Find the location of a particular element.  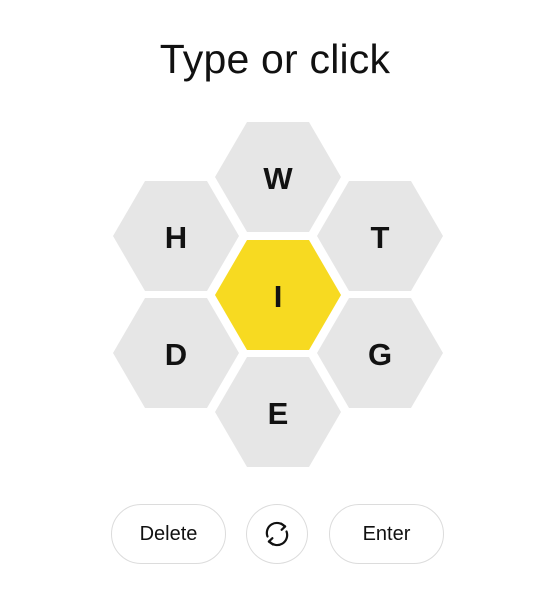

delete-button: Delete is located at coordinates (168, 534).